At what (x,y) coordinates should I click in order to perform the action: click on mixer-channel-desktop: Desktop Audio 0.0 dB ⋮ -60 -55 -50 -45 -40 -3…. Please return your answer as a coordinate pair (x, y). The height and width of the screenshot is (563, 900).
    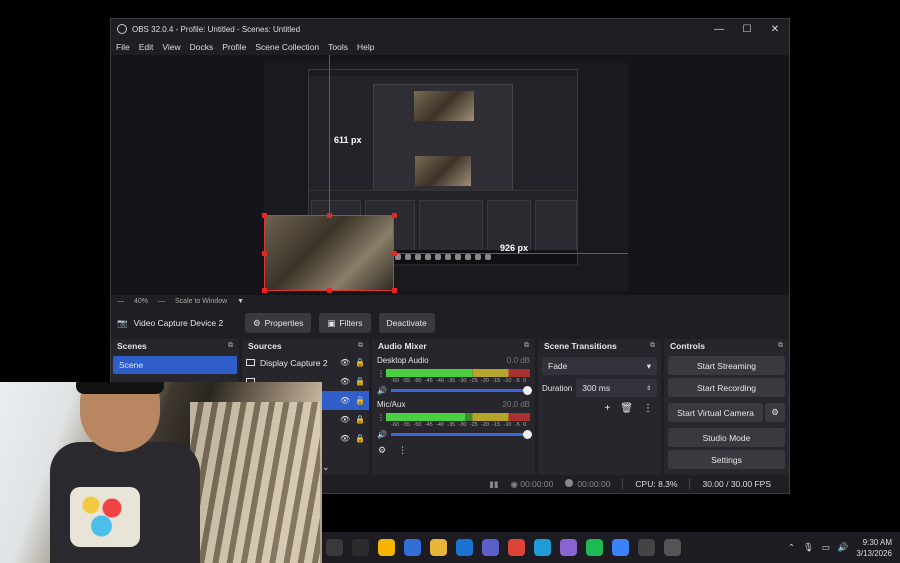
    Looking at the image, I should click on (453, 375).